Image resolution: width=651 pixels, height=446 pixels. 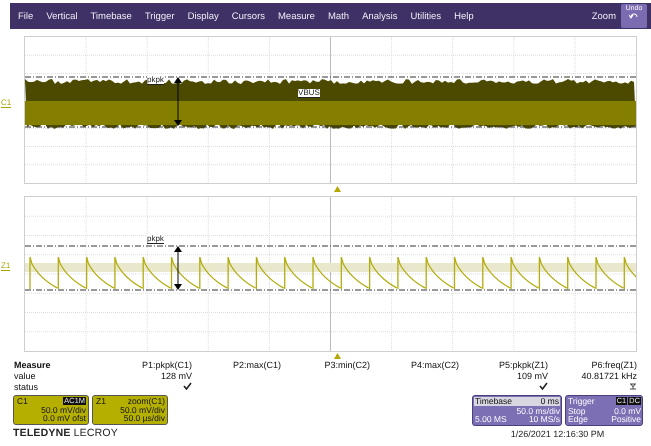 I want to click on menu-item: File, so click(x=26, y=16).